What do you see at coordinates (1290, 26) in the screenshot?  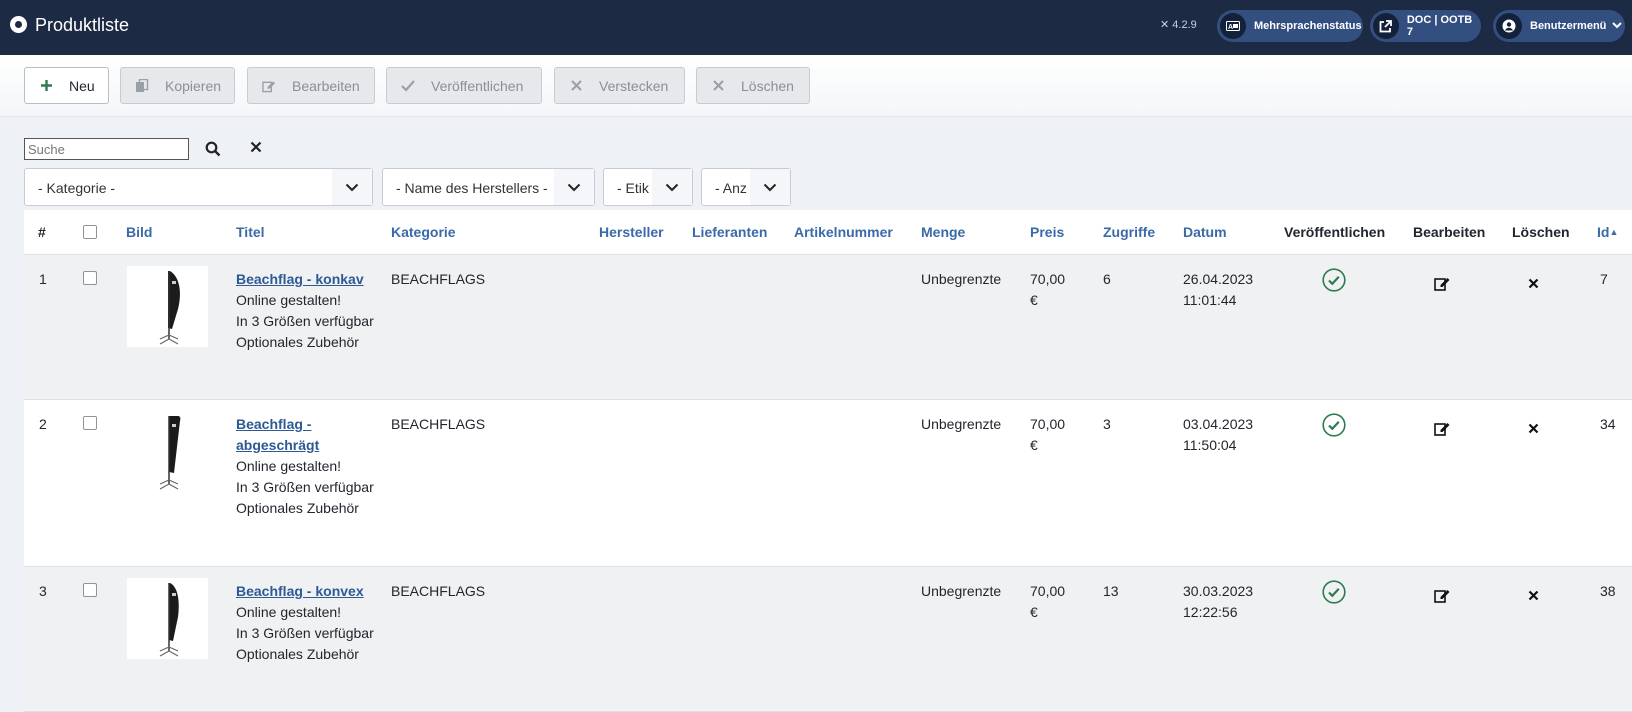 I see `multilang-status-button: A Mehrsprachenstatus` at bounding box center [1290, 26].